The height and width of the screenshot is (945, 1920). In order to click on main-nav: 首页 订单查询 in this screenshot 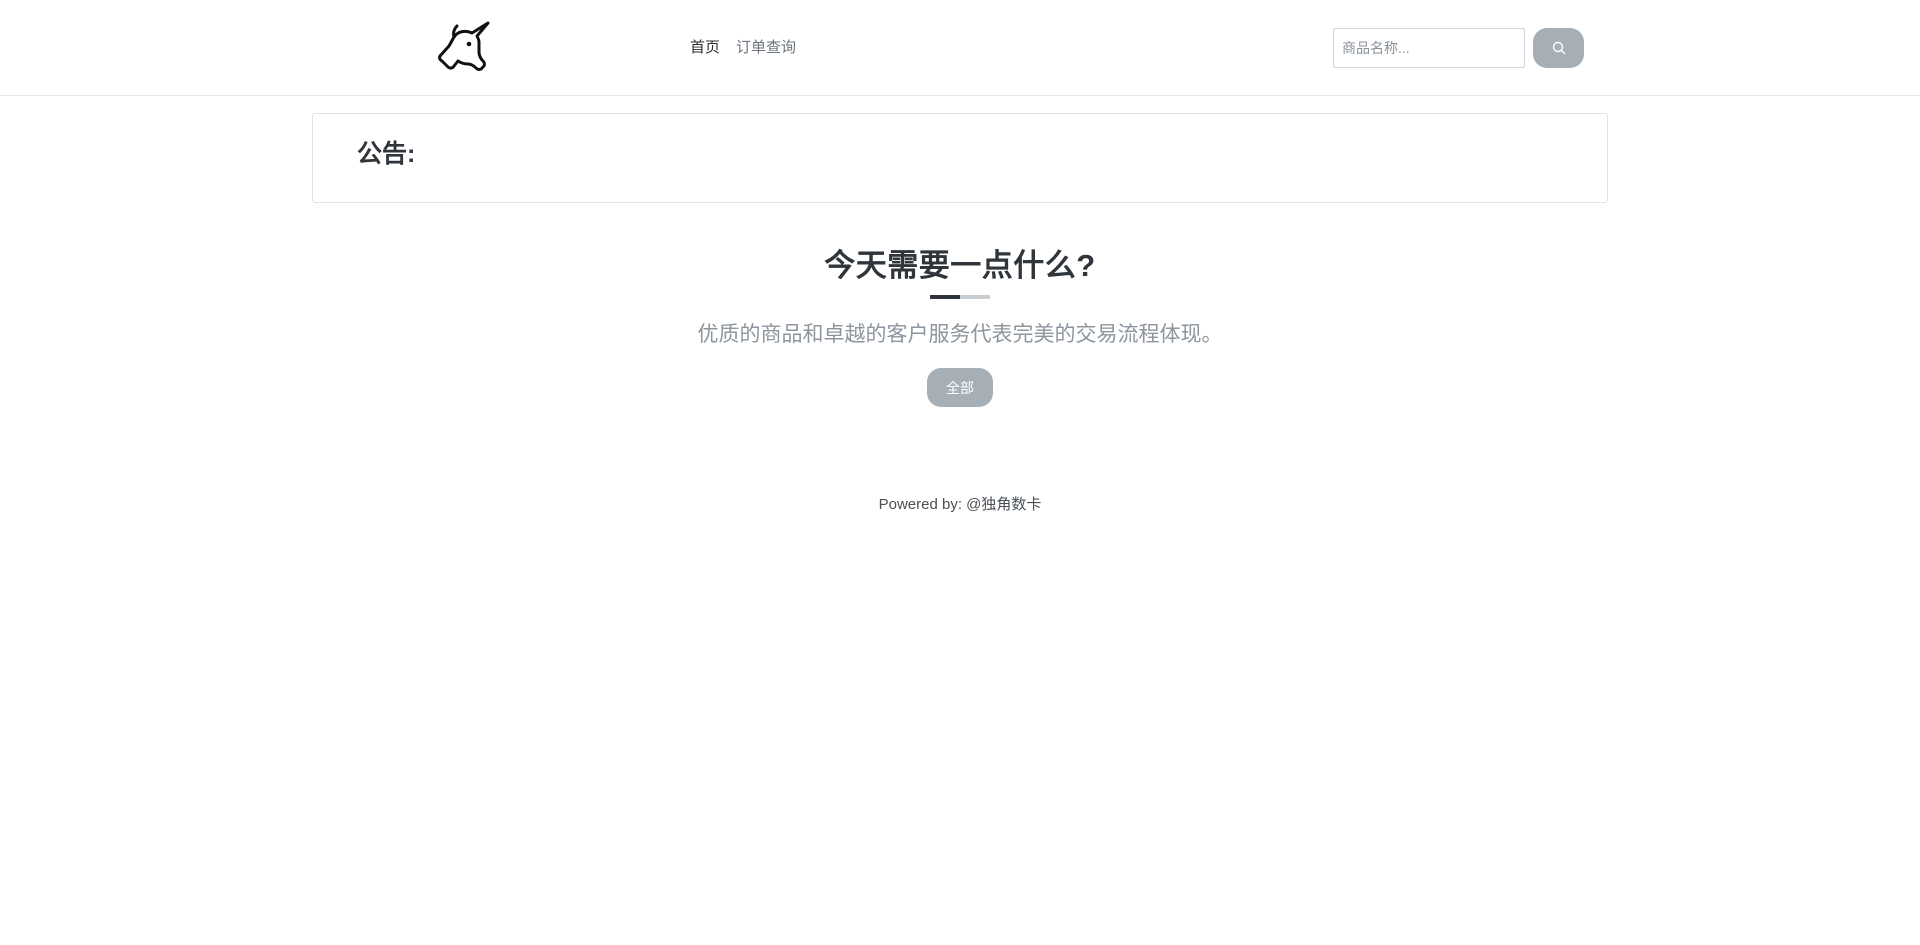, I will do `click(743, 46)`.